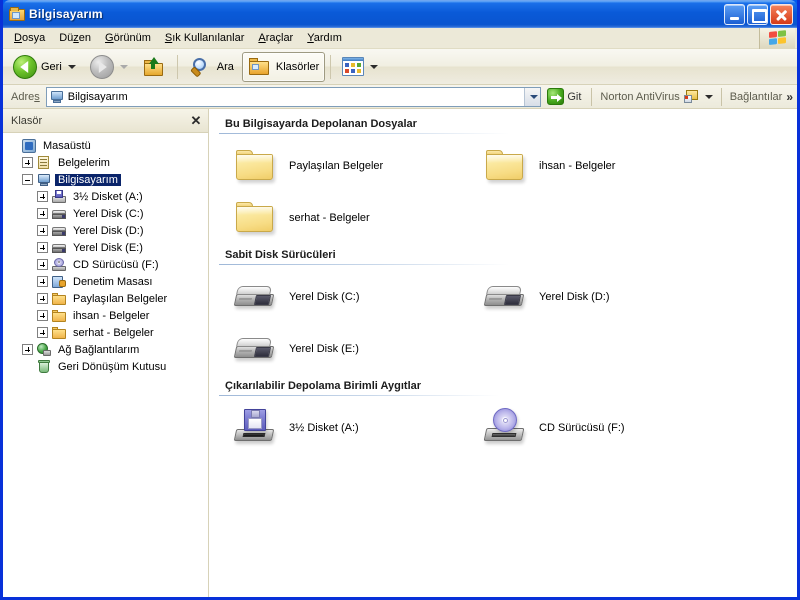  Describe the element at coordinates (293, 96) in the screenshot. I see `address-input: Bilgisayarım` at that location.